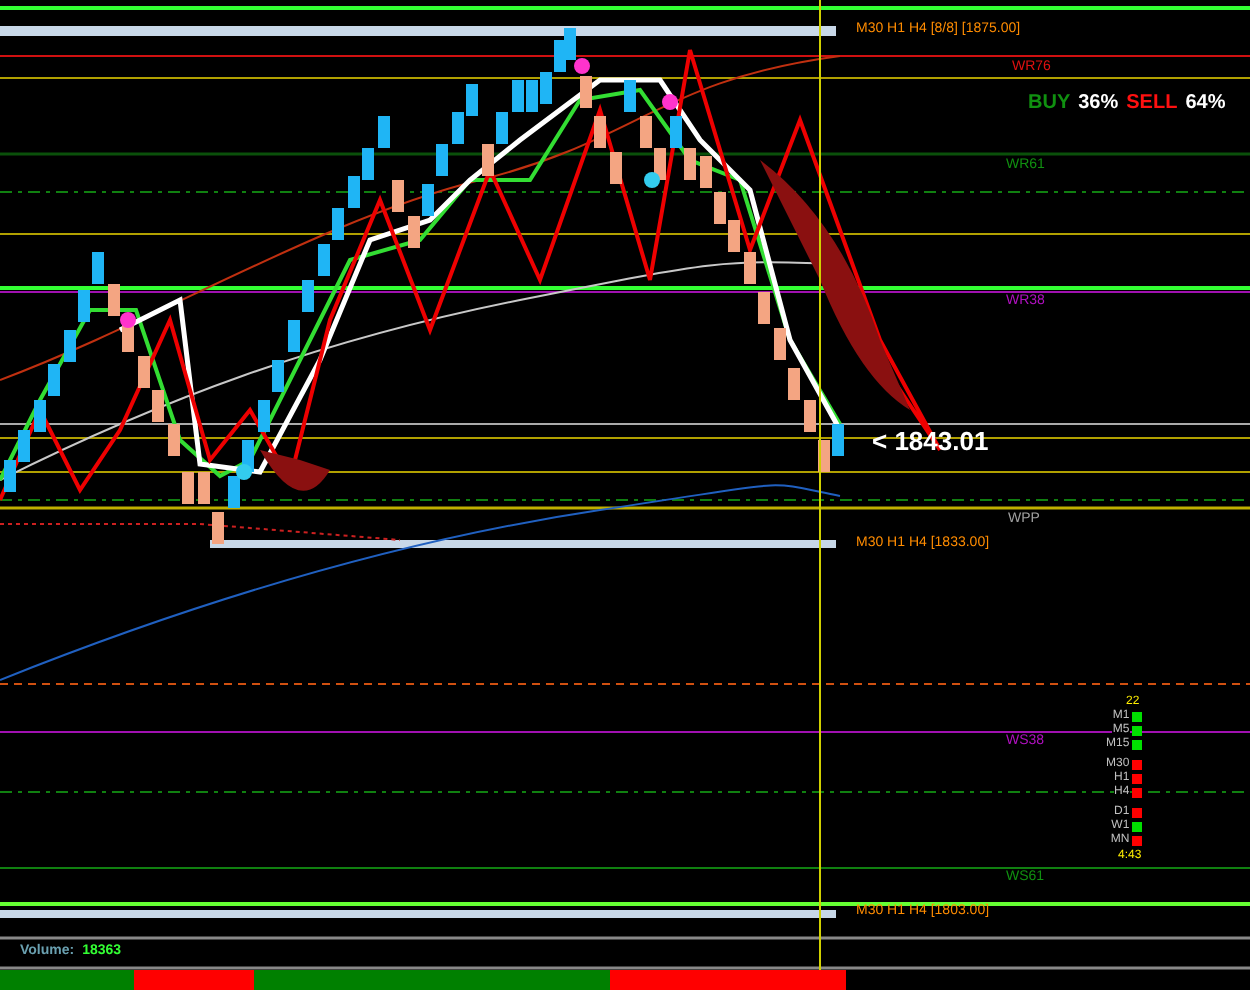 The width and height of the screenshot is (1250, 990). What do you see at coordinates (1049, 104) in the screenshot?
I see `buy-label: BUY` at bounding box center [1049, 104].